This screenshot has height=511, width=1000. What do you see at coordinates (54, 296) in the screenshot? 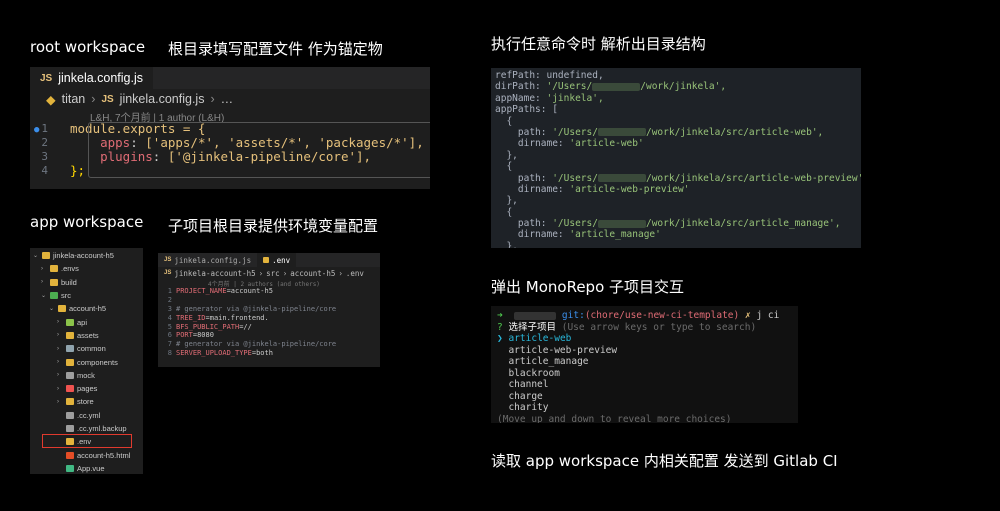
I see `folder-open-icon` at bounding box center [54, 296].